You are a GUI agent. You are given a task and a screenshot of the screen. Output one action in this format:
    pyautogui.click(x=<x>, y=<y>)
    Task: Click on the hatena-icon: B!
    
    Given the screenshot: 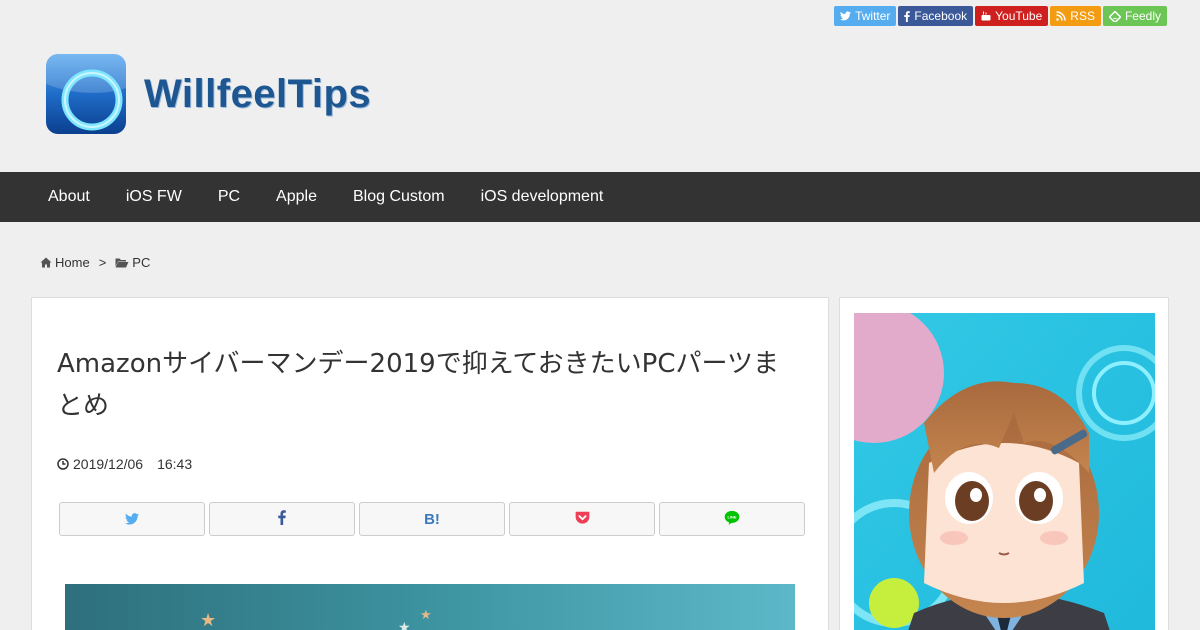 What is the action you would take?
    pyautogui.click(x=432, y=519)
    